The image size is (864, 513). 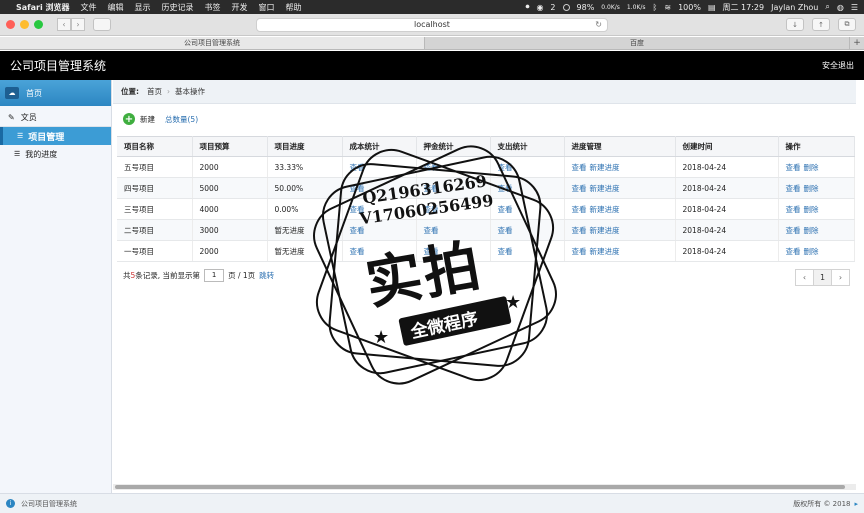 I want to click on tab-project-system: 公司项目管理系统, so click(x=212, y=43).